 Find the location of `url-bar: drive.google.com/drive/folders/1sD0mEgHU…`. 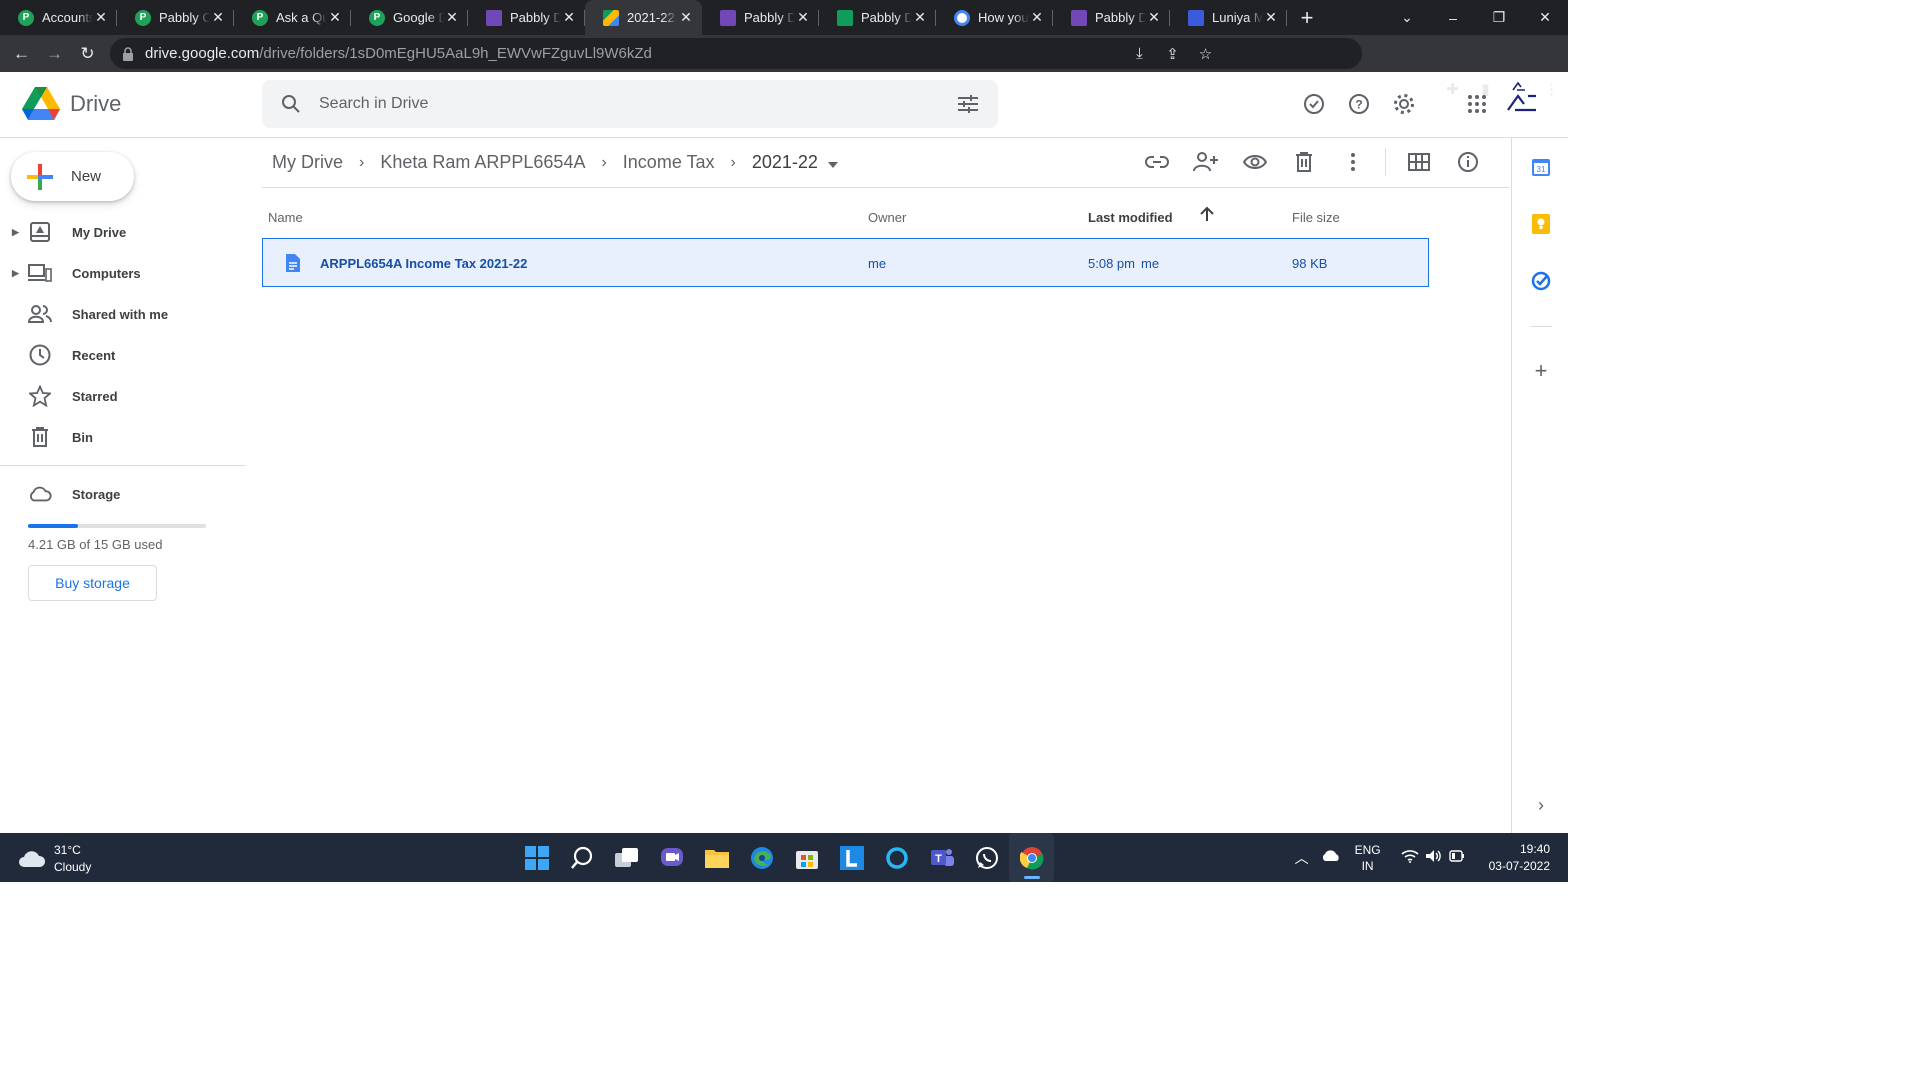

url-bar: drive.google.com/drive/folders/1sD0mEgHU… is located at coordinates (736, 53).